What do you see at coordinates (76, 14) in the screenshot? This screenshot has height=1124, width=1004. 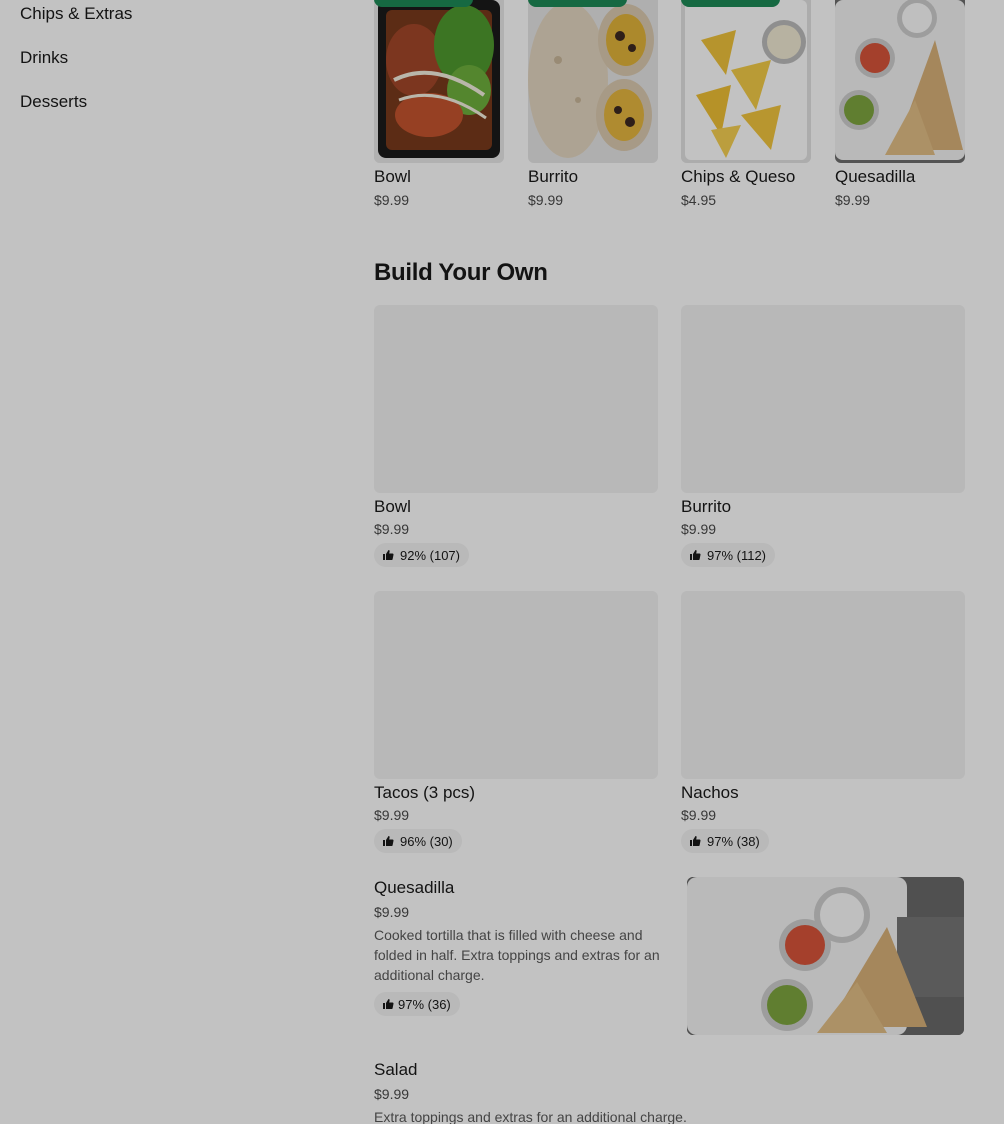 I see `sidebar-item-chips-extras: Chips & Extras` at bounding box center [76, 14].